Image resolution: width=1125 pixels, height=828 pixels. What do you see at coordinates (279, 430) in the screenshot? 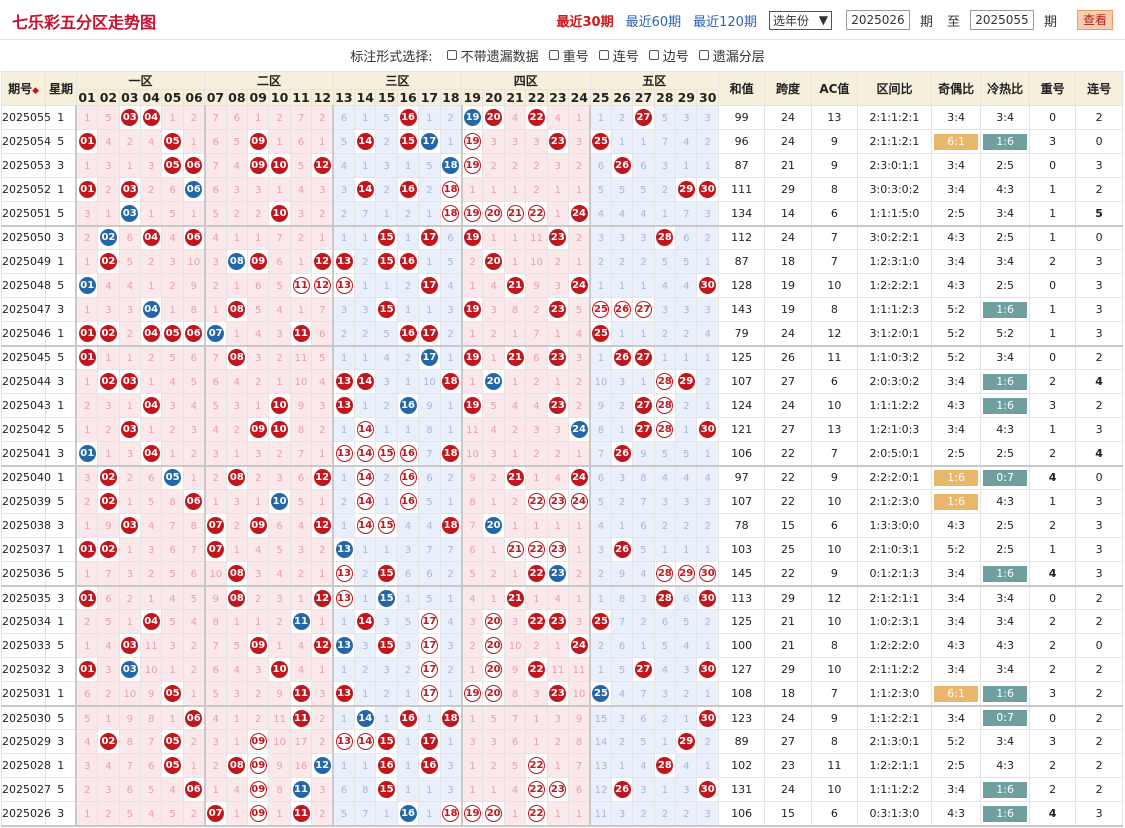
I see `number-cell: 10` at bounding box center [279, 430].